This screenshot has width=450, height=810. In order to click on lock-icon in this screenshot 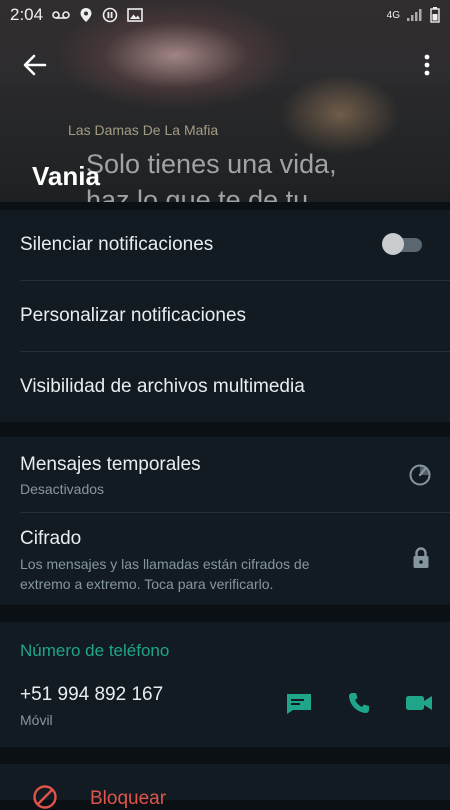, I will do `click(421, 557)`.